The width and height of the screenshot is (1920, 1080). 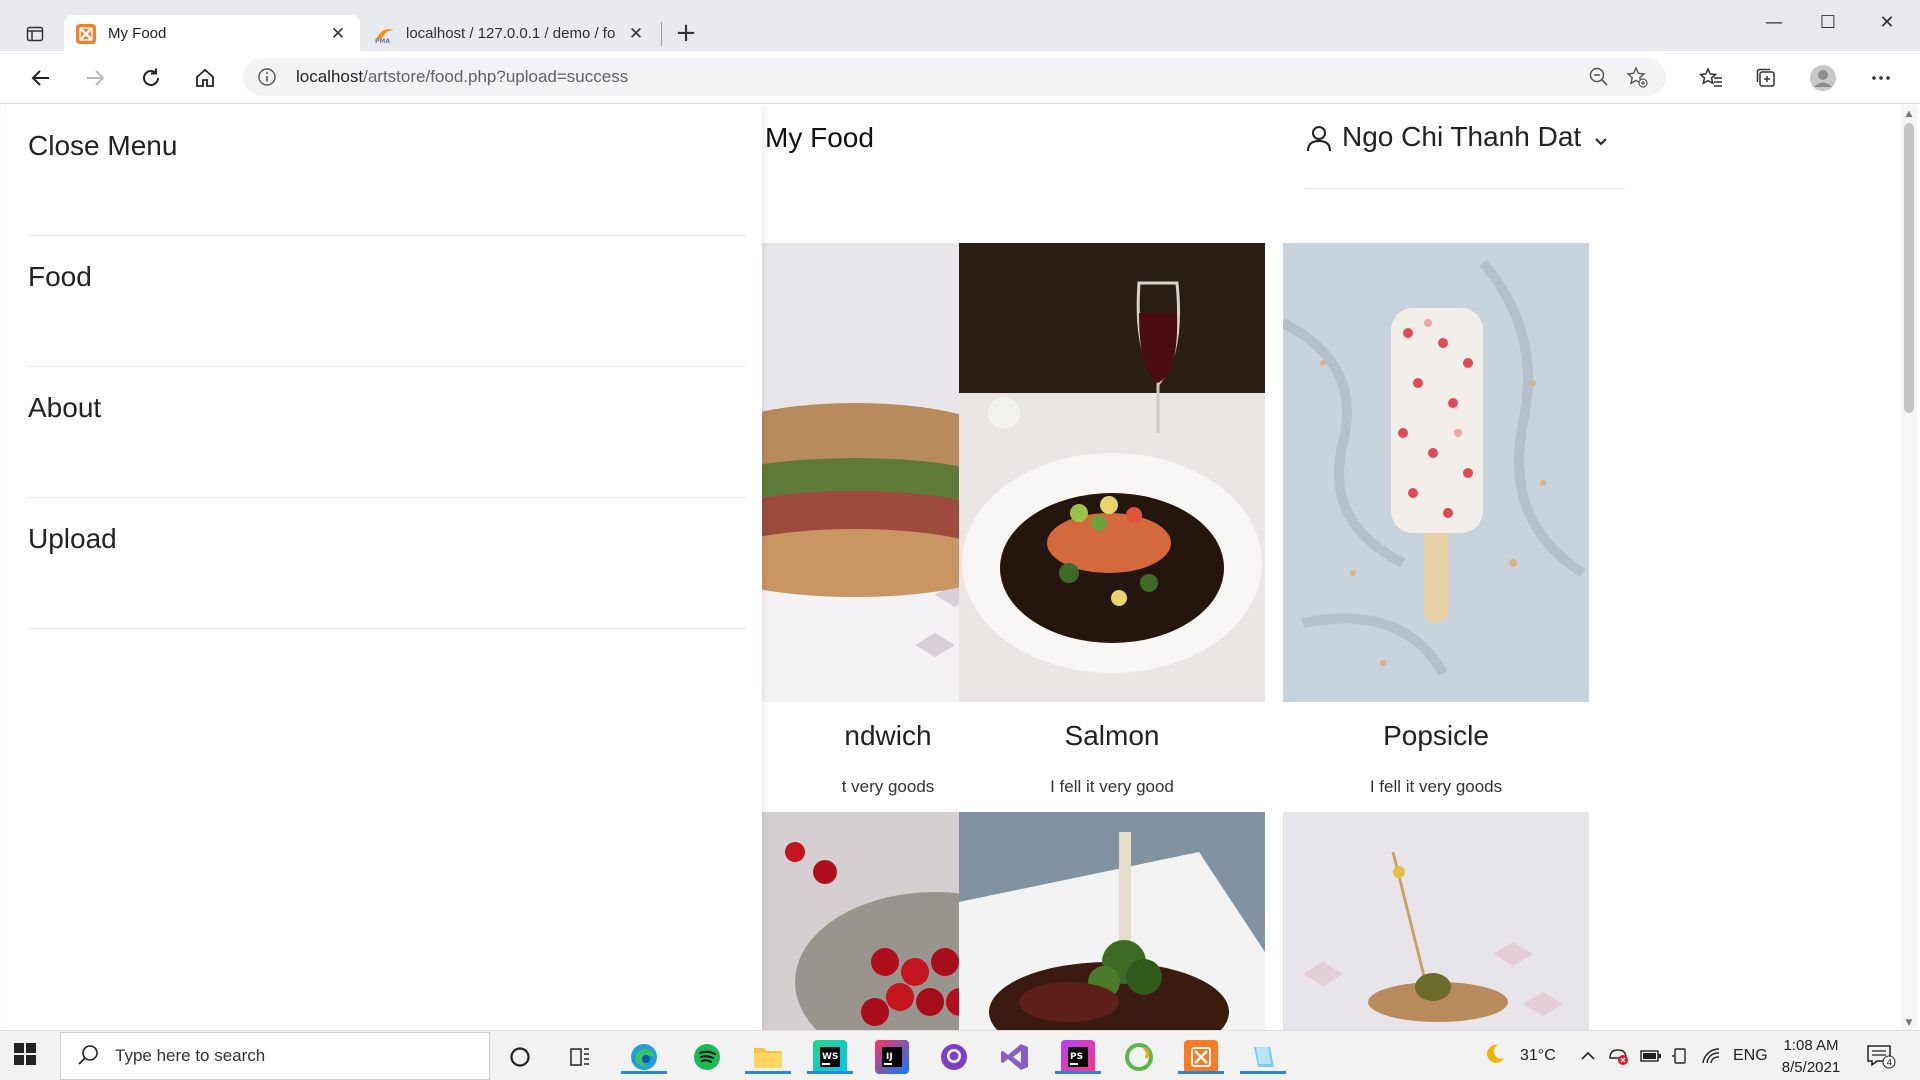 What do you see at coordinates (1680, 1055) in the screenshot?
I see `device-icon` at bounding box center [1680, 1055].